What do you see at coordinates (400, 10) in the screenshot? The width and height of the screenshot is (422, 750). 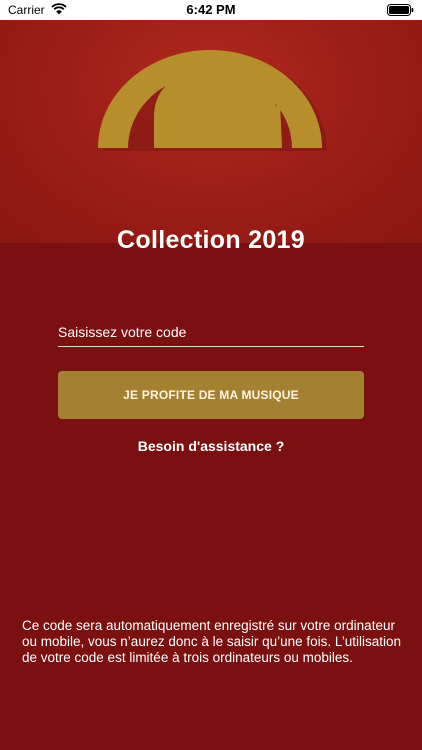 I see `battery-icon` at bounding box center [400, 10].